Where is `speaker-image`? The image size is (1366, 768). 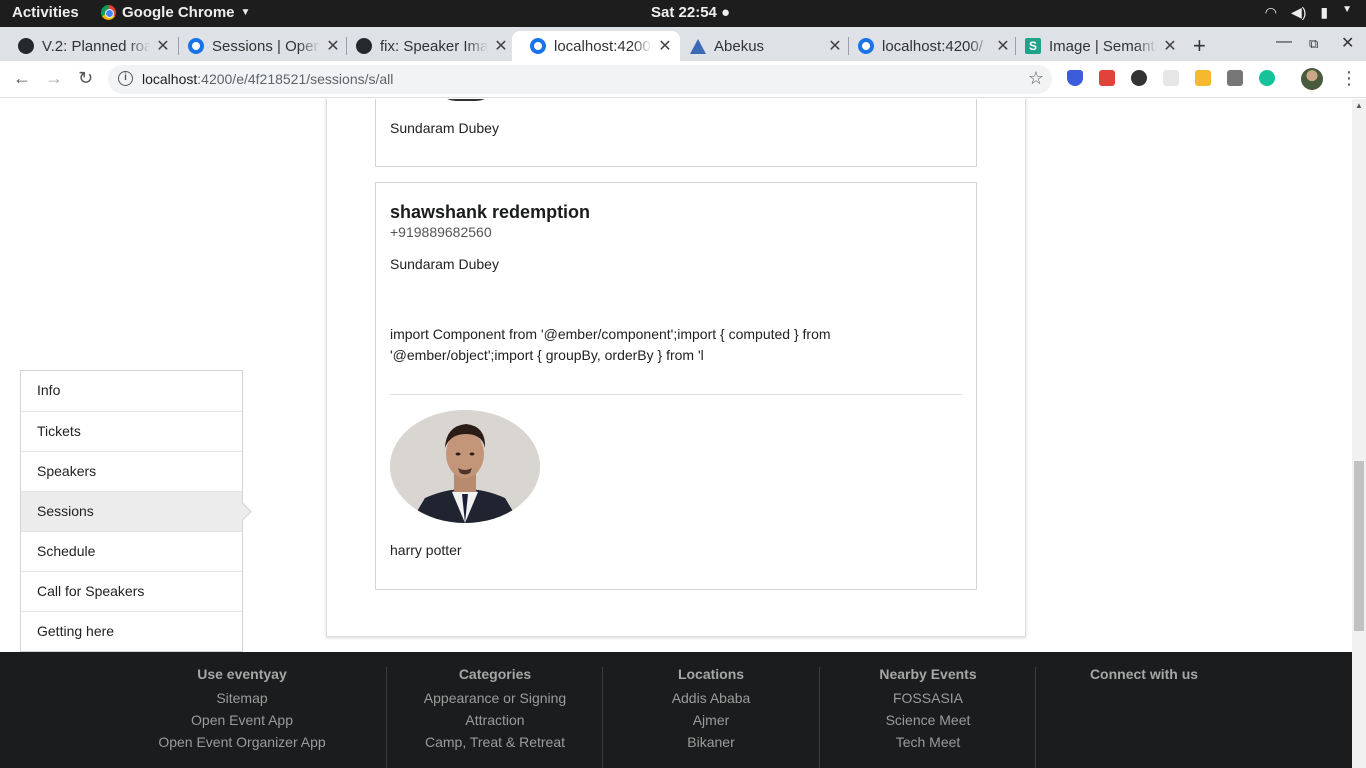 speaker-image is located at coordinates (465, 466).